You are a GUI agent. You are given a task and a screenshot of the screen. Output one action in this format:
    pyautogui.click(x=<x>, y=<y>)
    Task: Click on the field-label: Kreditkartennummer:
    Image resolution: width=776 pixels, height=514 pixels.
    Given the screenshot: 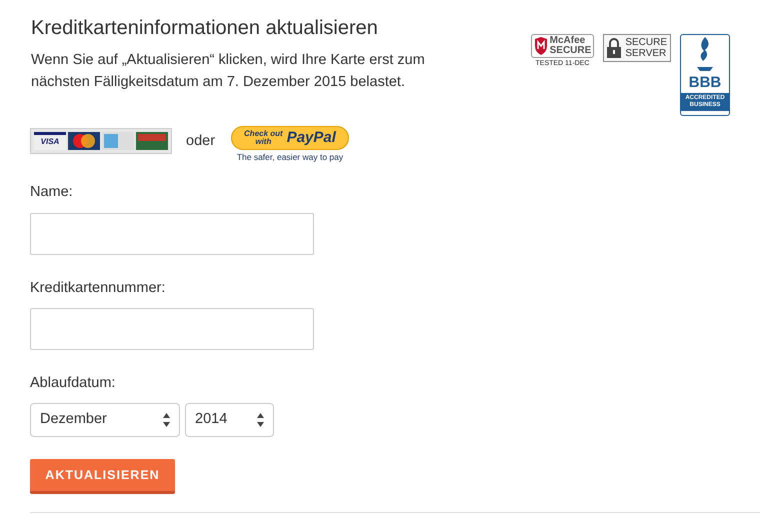 What is the action you would take?
    pyautogui.click(x=98, y=288)
    